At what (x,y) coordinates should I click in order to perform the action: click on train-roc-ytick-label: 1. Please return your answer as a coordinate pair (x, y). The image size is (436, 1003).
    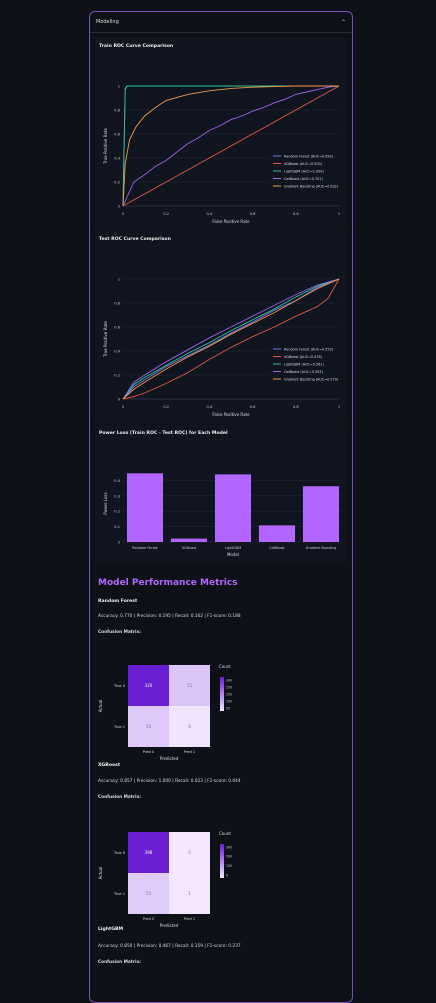
    Looking at the image, I should click on (119, 87).